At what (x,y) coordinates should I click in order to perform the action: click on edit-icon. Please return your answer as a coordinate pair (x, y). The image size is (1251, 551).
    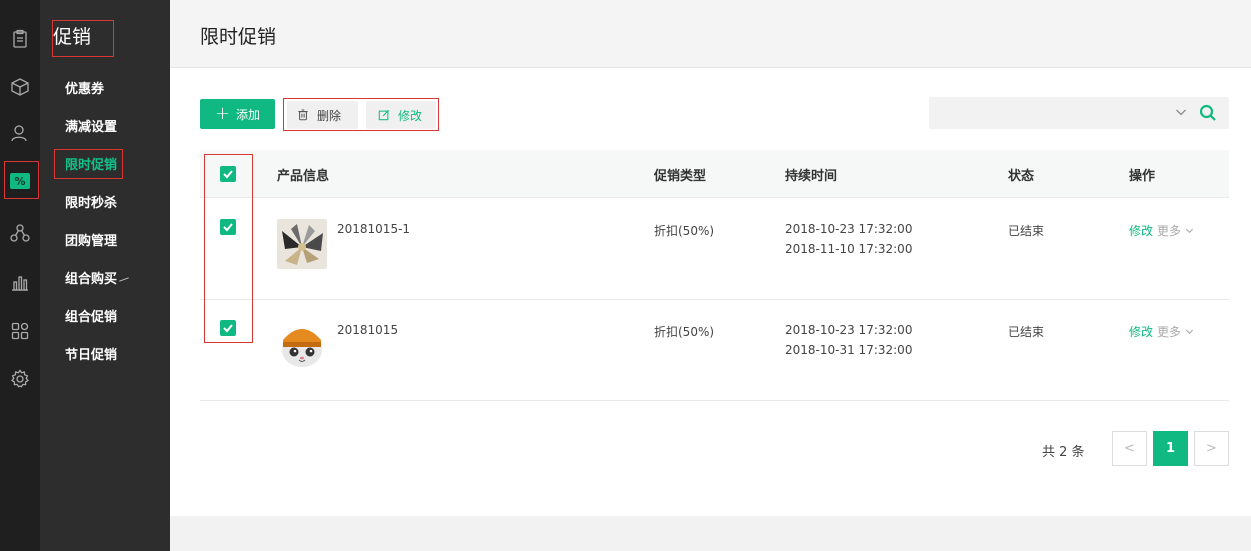
    Looking at the image, I should click on (384, 115).